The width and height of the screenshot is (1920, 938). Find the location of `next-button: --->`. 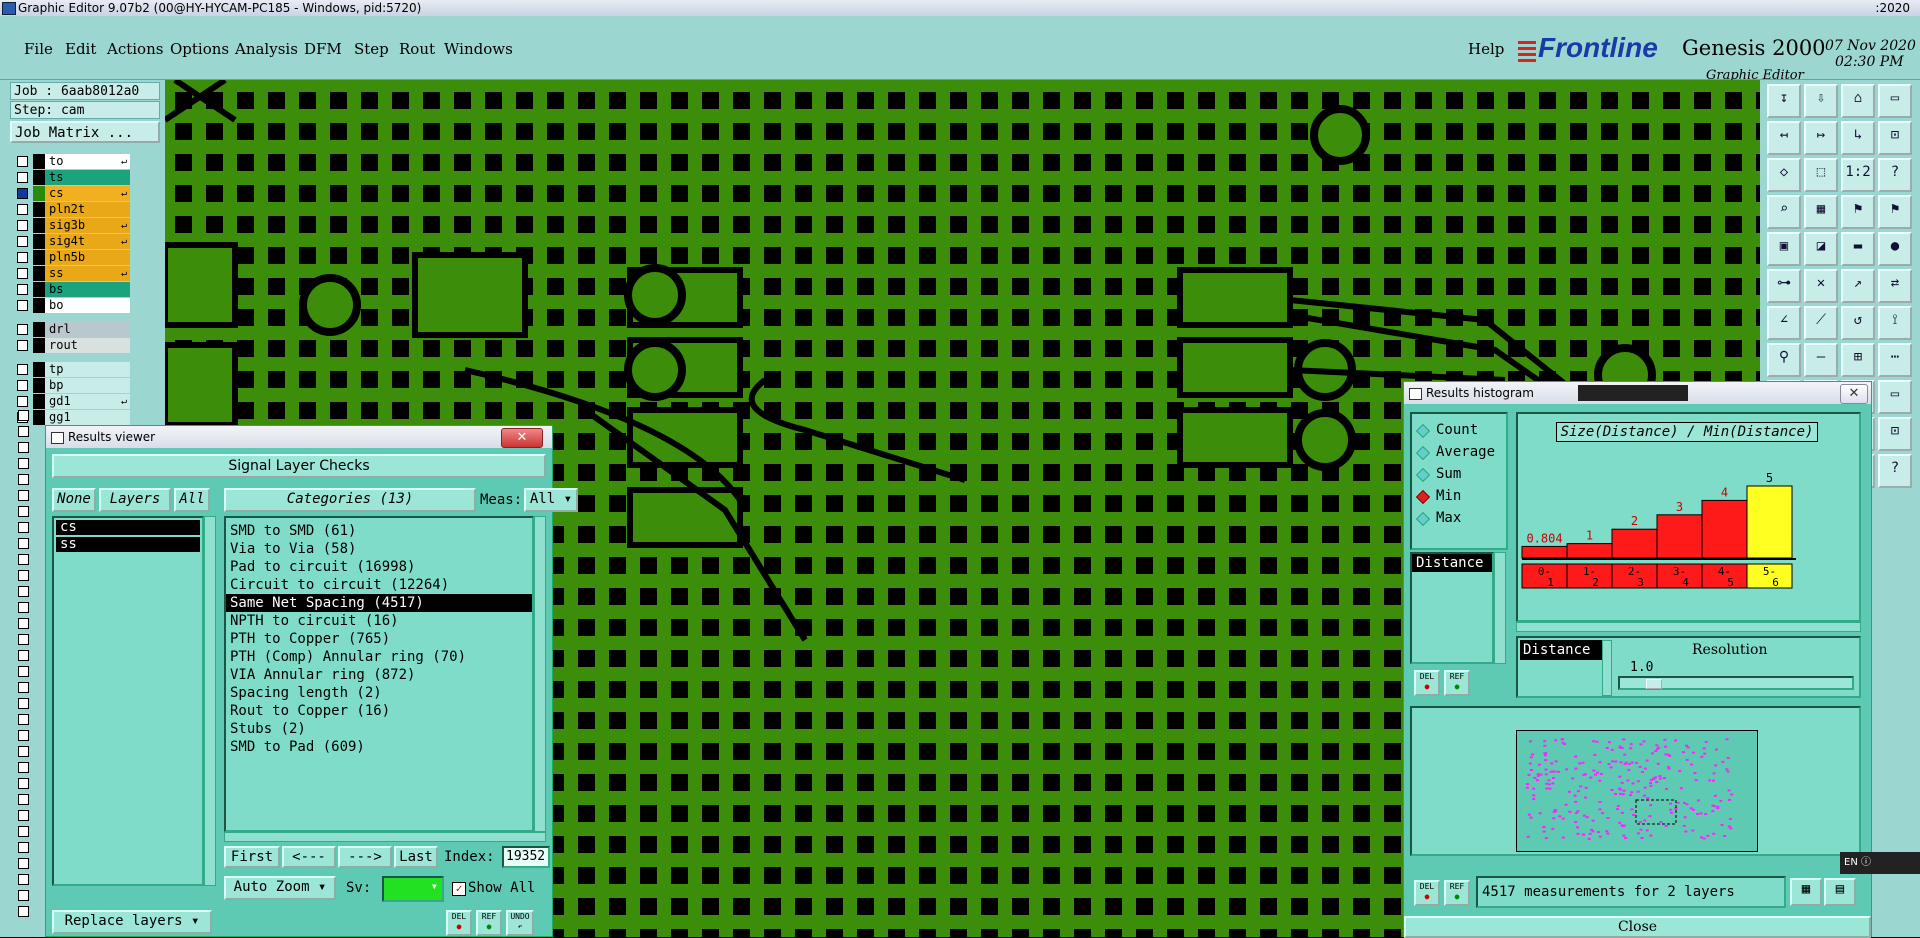

next-button: ---> is located at coordinates (365, 857).